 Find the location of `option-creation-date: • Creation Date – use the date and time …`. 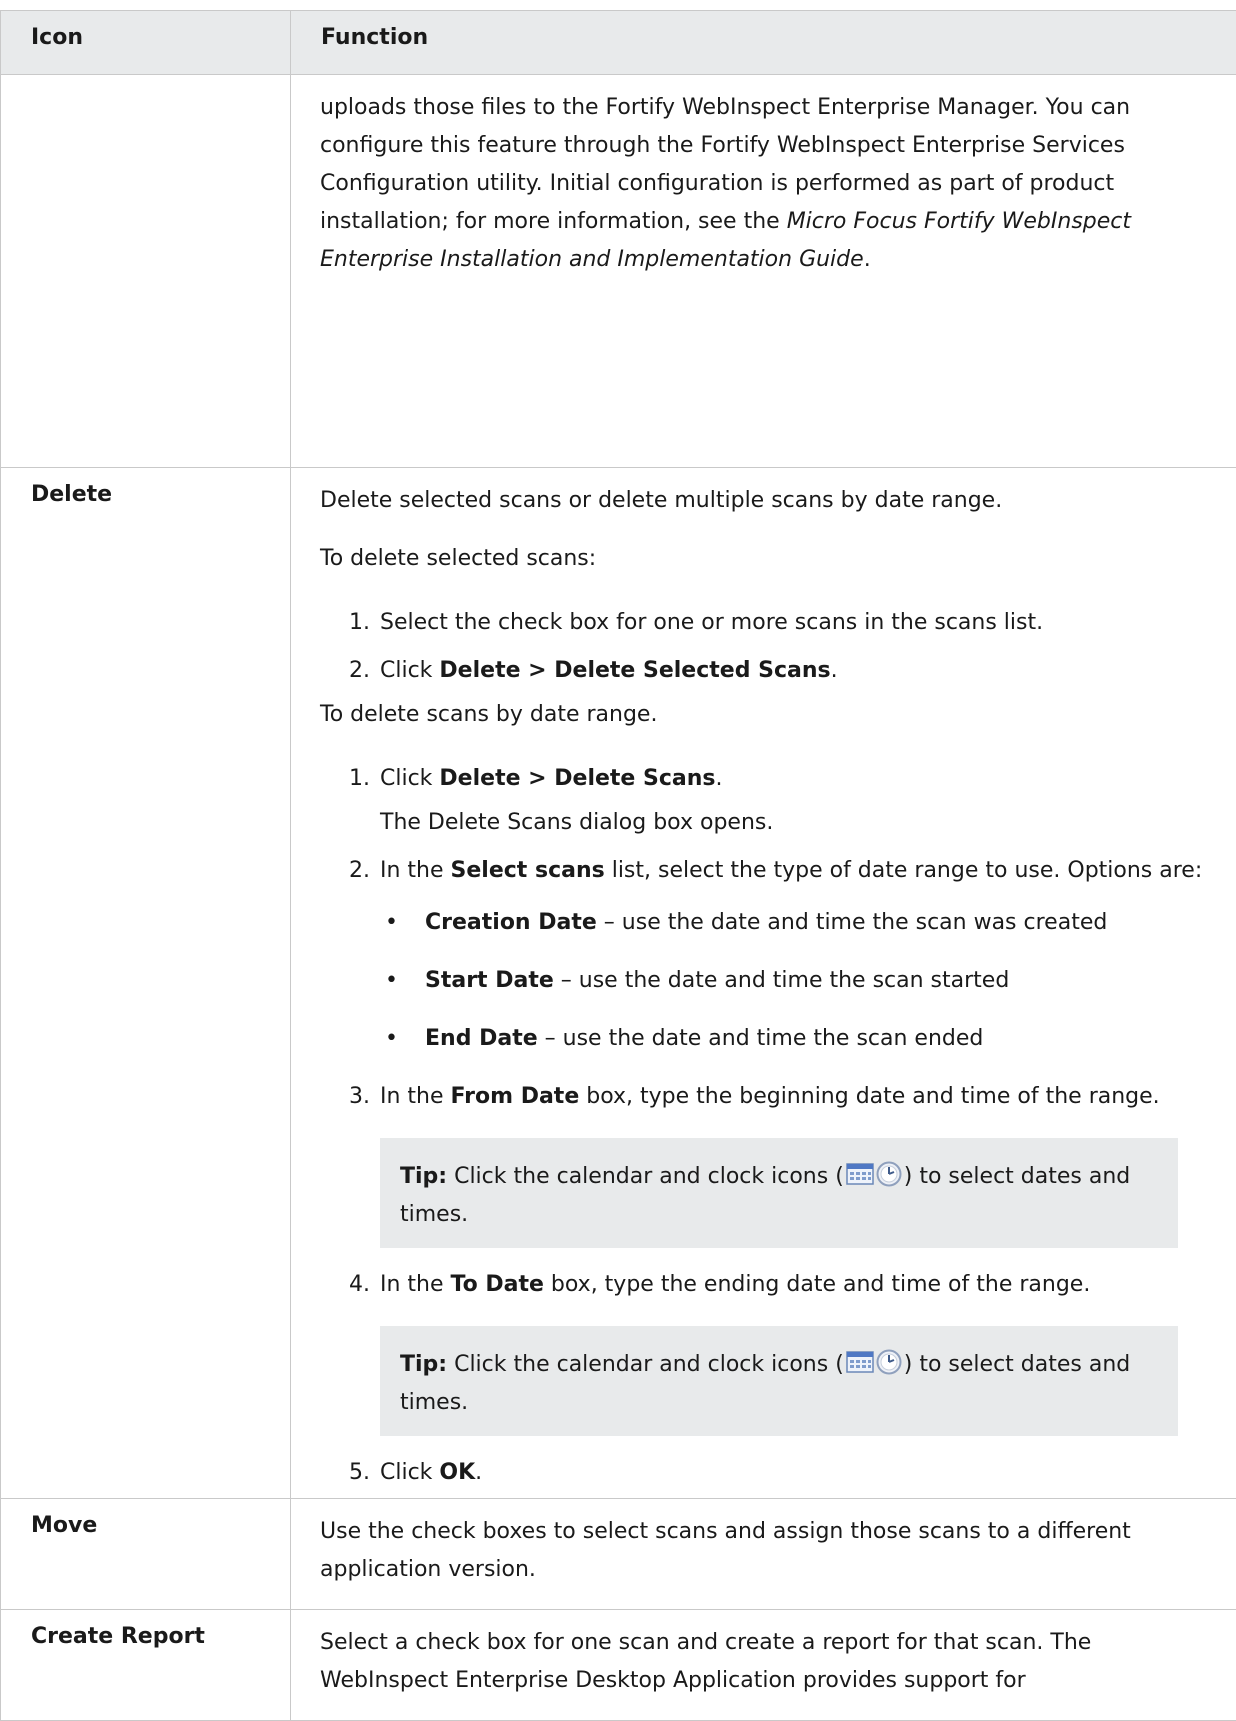

option-creation-date: • Creation Date – use the date and time … is located at coordinates (773, 923).